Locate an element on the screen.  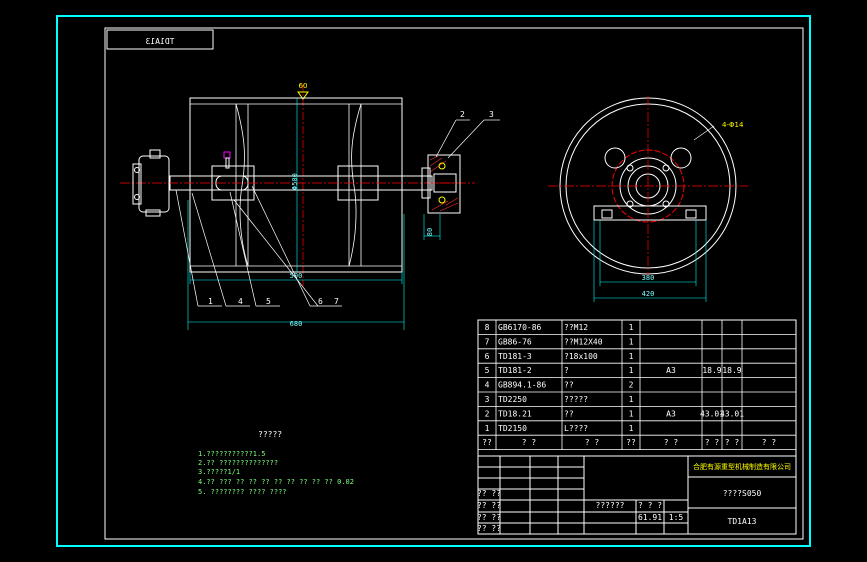
tb-row-1: ?? ?? is located at coordinates (489, 493).